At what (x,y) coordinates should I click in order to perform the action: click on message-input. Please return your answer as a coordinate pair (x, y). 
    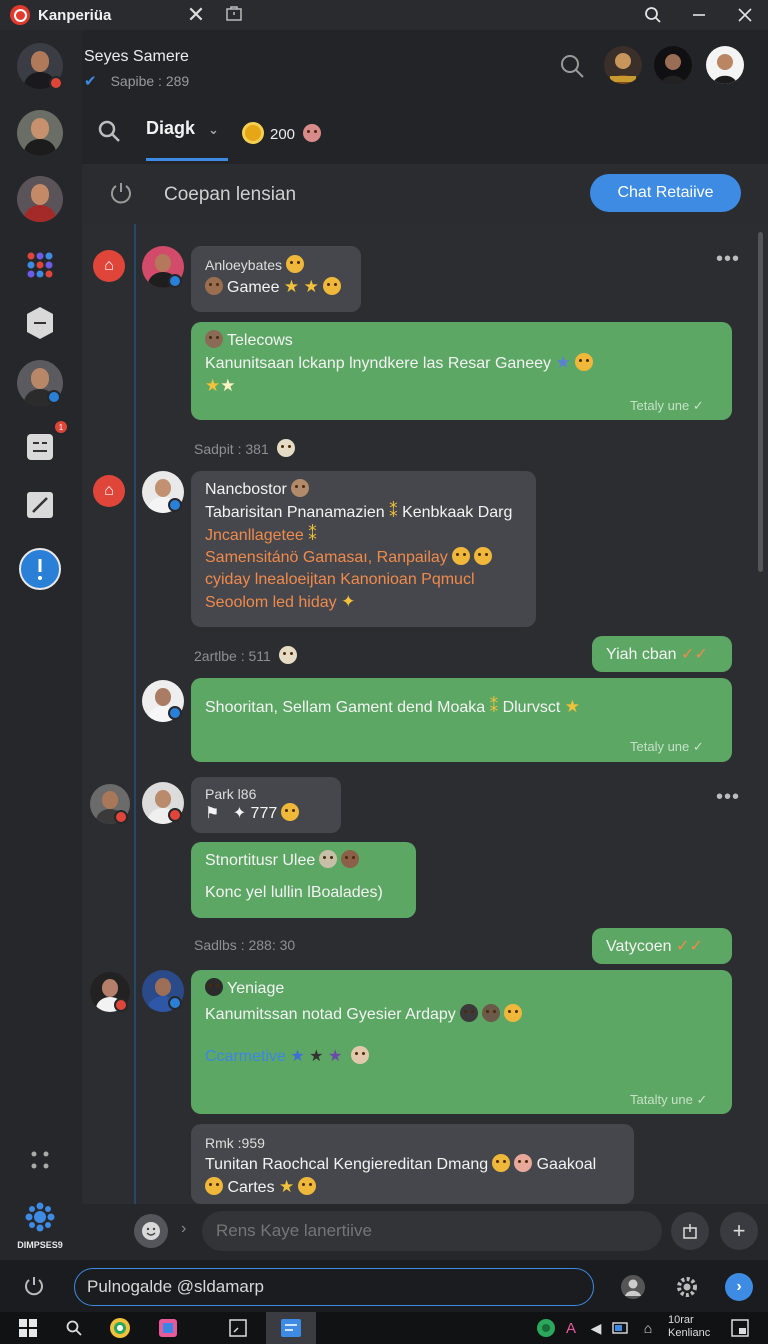
    Looking at the image, I should click on (432, 1231).